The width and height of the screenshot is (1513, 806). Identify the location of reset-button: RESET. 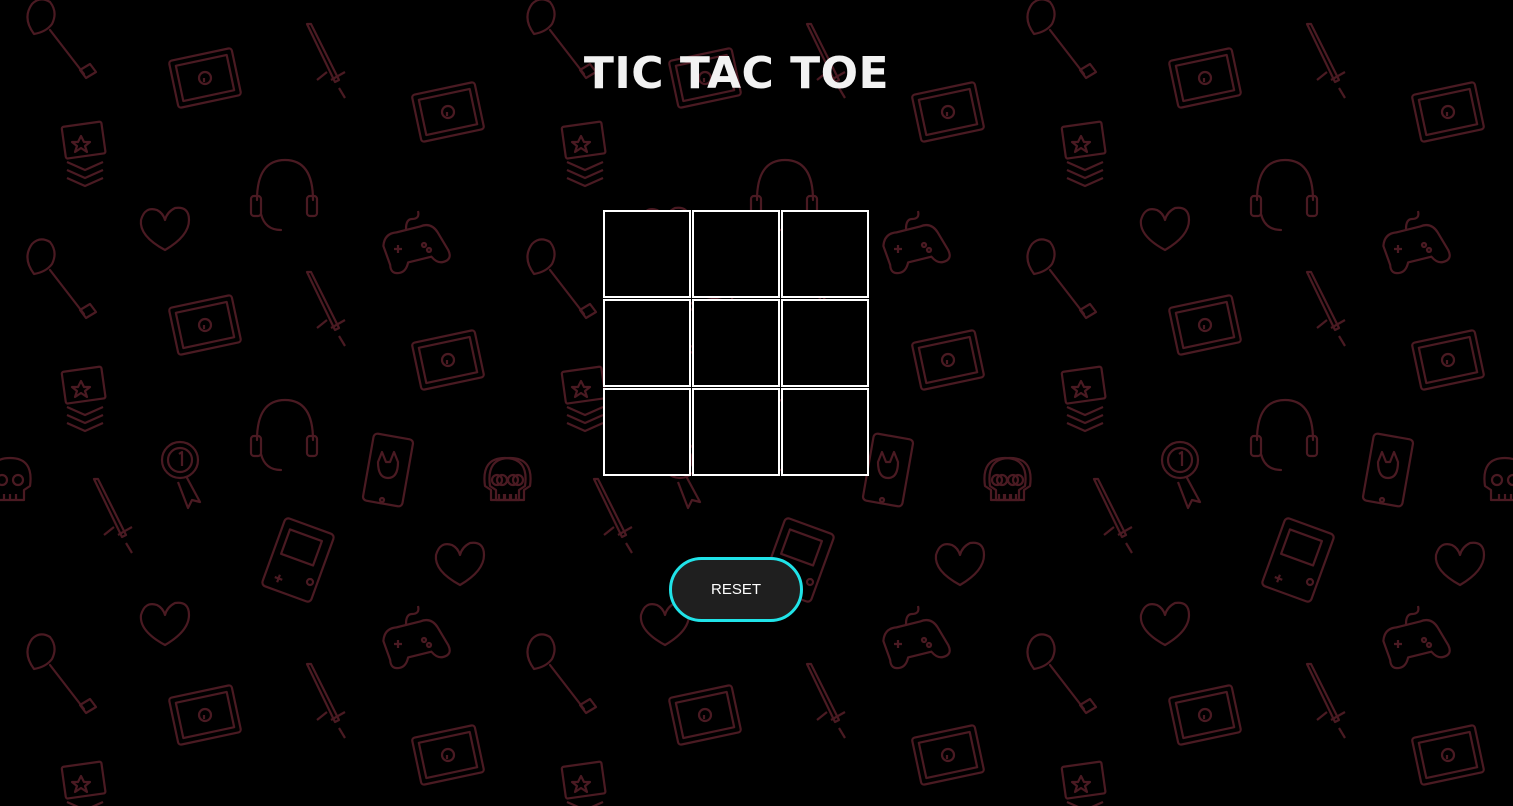
(736, 589).